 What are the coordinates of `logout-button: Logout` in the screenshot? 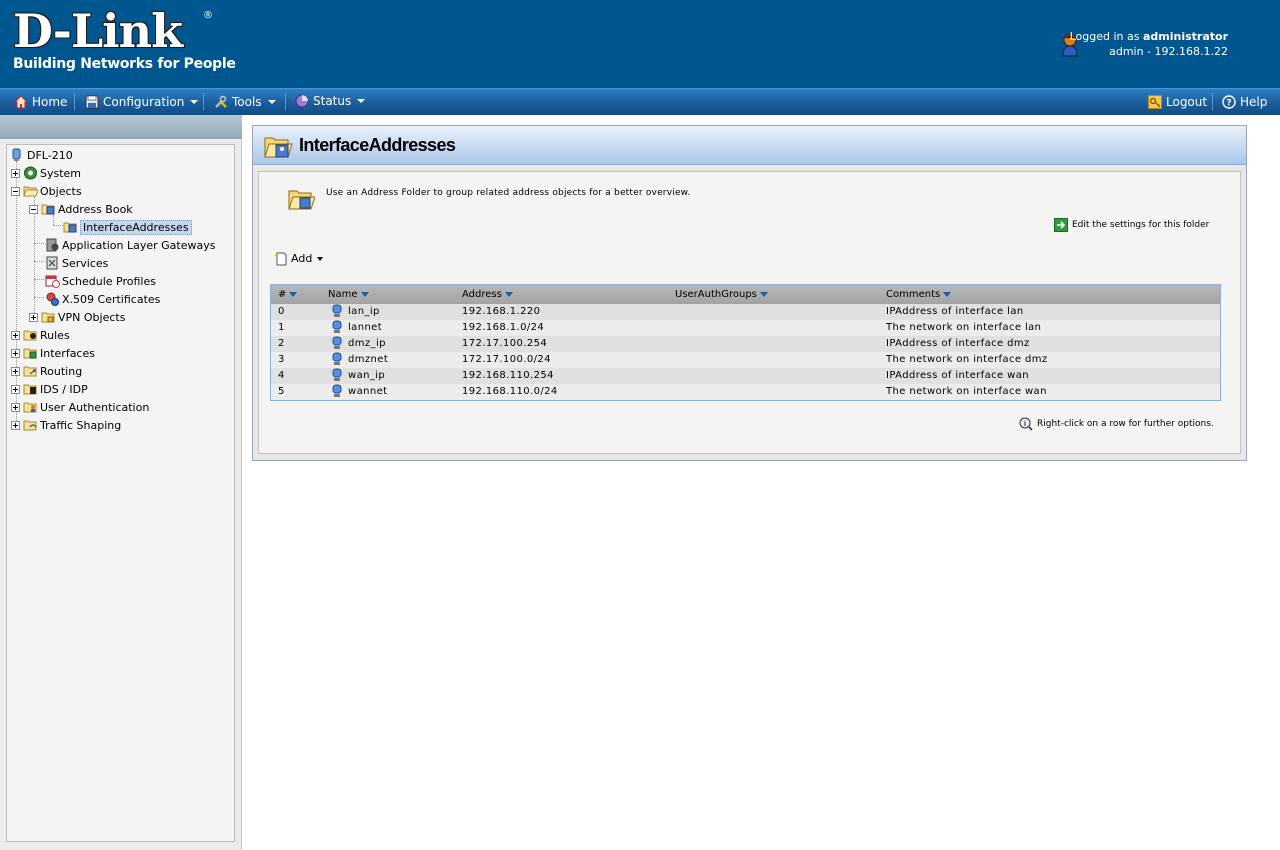 It's located at (1177, 102).